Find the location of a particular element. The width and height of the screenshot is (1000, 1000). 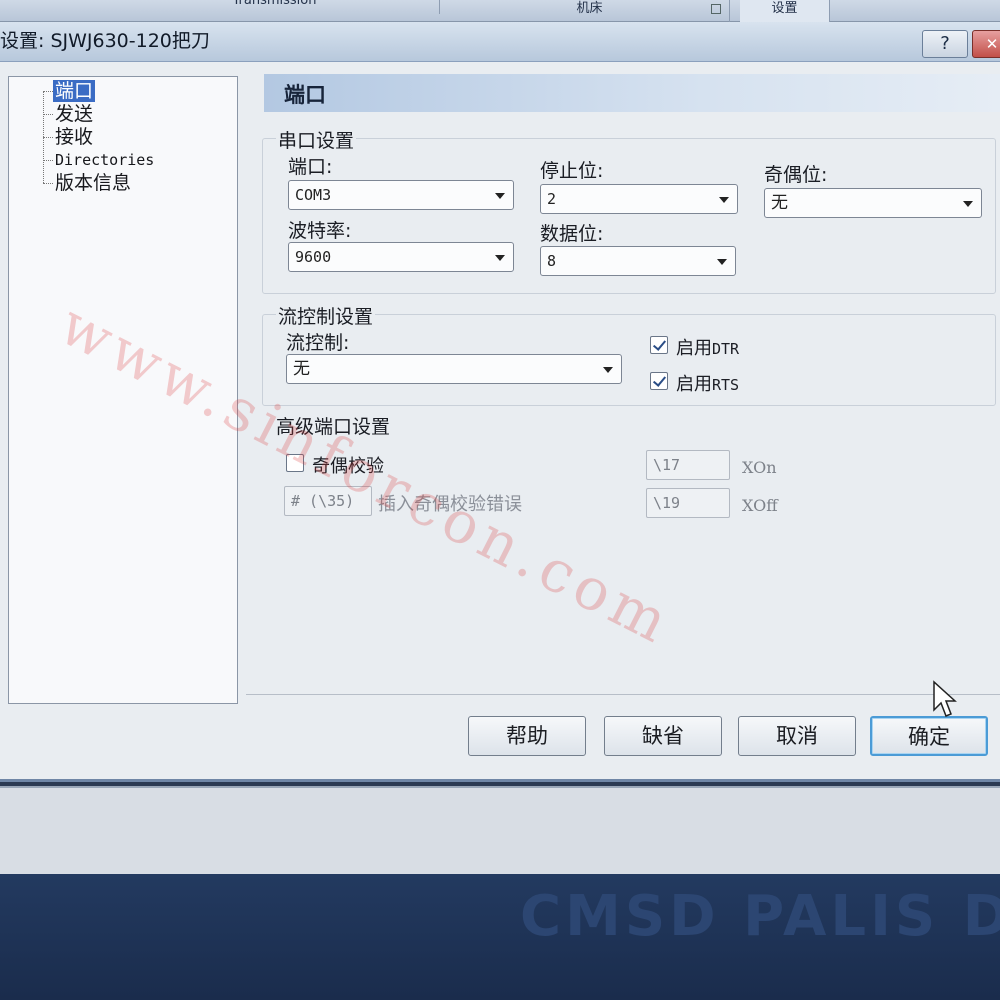

tab-settings: 设置 is located at coordinates (785, 11).